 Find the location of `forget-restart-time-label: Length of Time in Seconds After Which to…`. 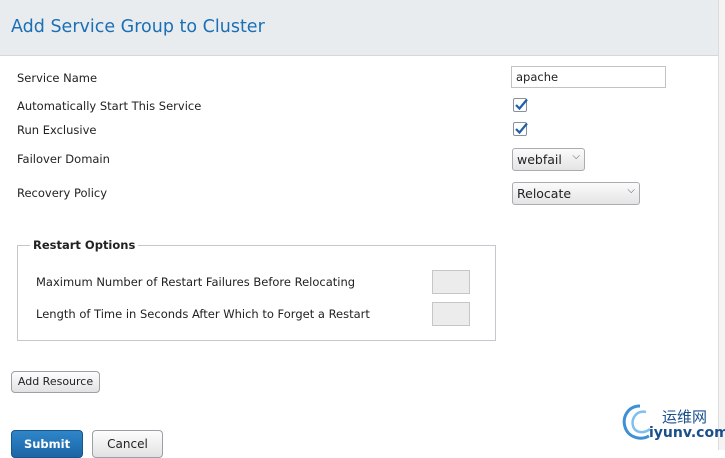

forget-restart-time-label: Length of Time in Seconds After Which to… is located at coordinates (203, 314).